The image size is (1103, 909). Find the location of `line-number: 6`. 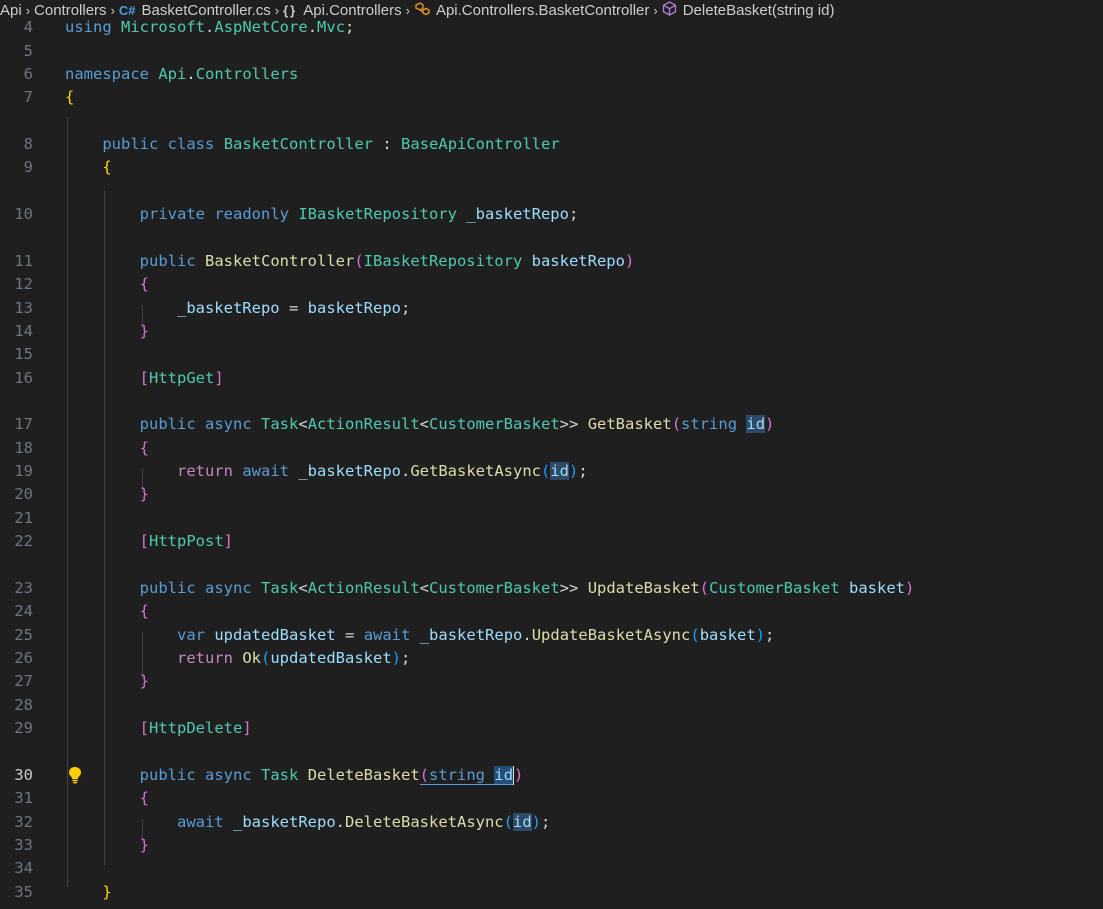

line-number: 6 is located at coordinates (28, 74).